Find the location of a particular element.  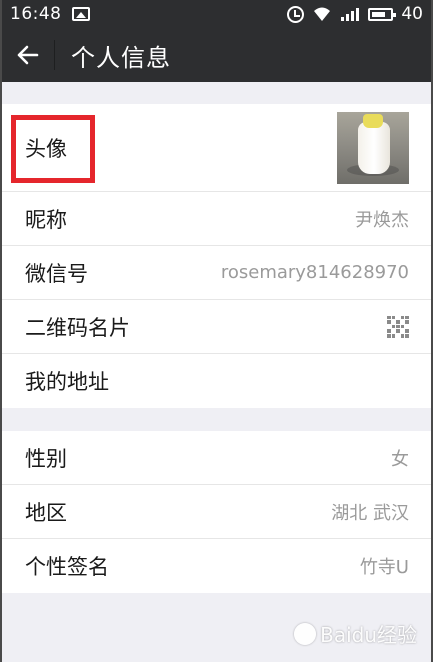

nickname-value: 尹焕杰 is located at coordinates (382, 220).